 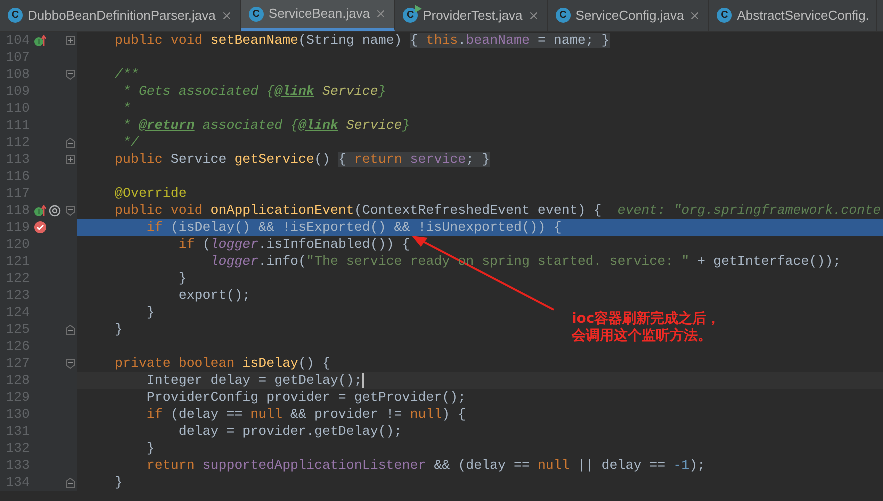 What do you see at coordinates (214, 295) in the screenshot?
I see `code-line: export();` at bounding box center [214, 295].